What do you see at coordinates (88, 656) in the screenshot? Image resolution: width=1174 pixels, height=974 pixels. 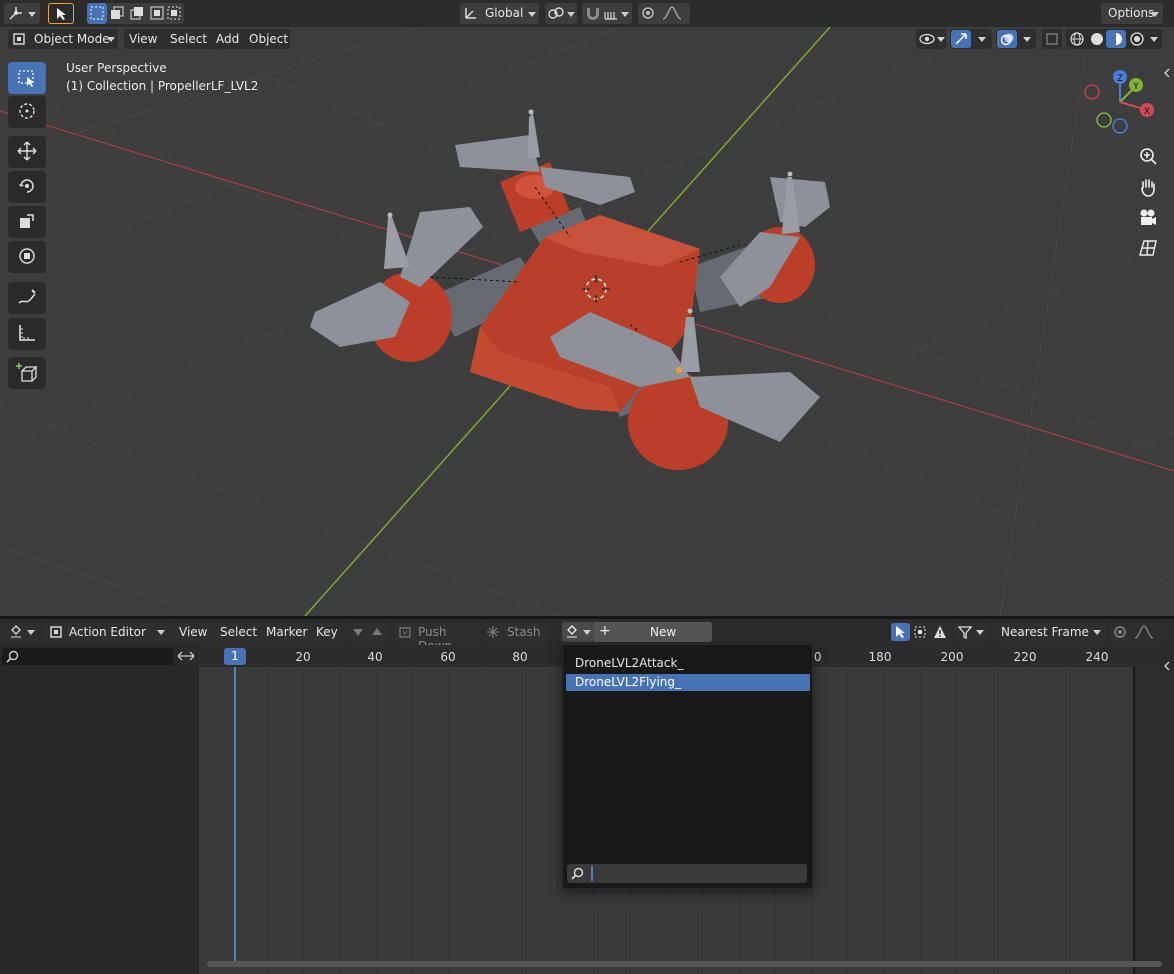 I see `channel-search-input` at bounding box center [88, 656].